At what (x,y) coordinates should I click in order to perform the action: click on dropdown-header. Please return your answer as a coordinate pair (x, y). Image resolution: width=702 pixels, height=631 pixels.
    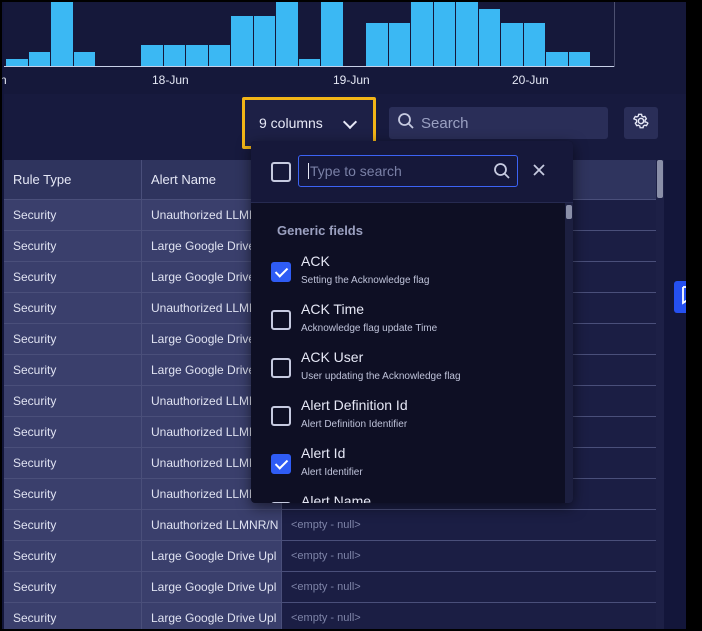
    Looking at the image, I should click on (412, 172).